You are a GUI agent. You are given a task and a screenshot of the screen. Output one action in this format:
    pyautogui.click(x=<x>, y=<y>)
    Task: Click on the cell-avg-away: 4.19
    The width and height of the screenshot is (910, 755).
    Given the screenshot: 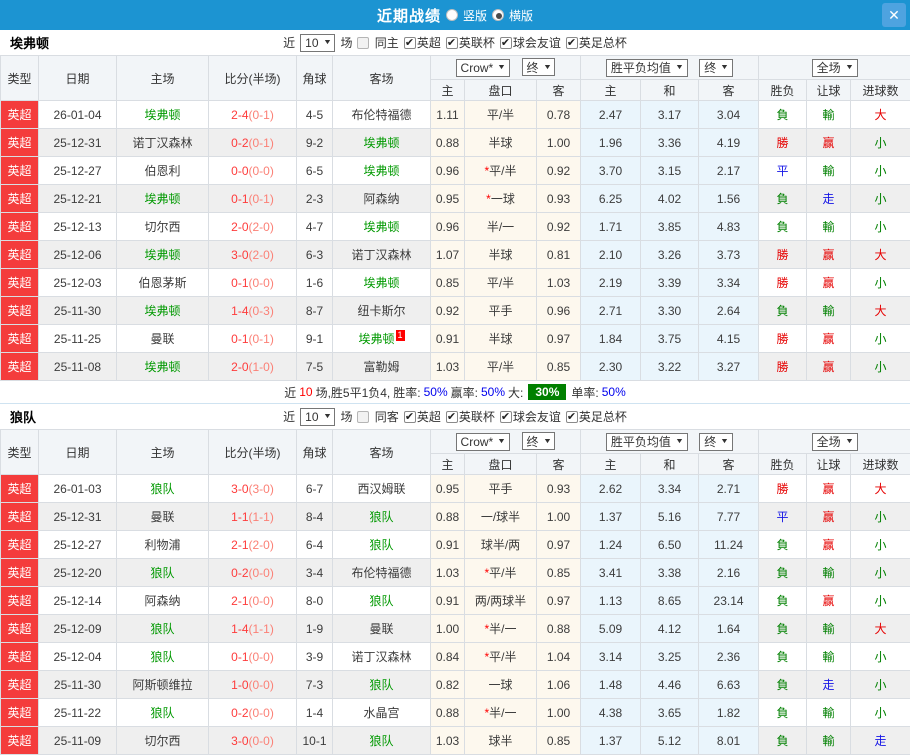 What is the action you would take?
    pyautogui.click(x=729, y=143)
    